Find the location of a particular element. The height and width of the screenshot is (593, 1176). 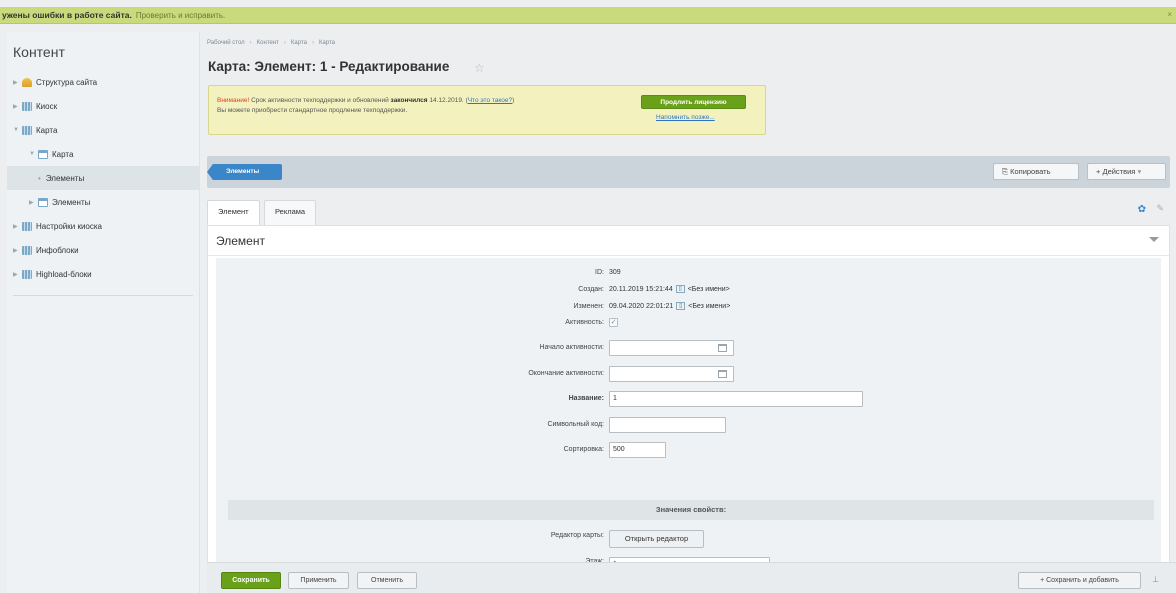

sidebar-item-map-iblock: ▼ Карта is located at coordinates (103, 154).